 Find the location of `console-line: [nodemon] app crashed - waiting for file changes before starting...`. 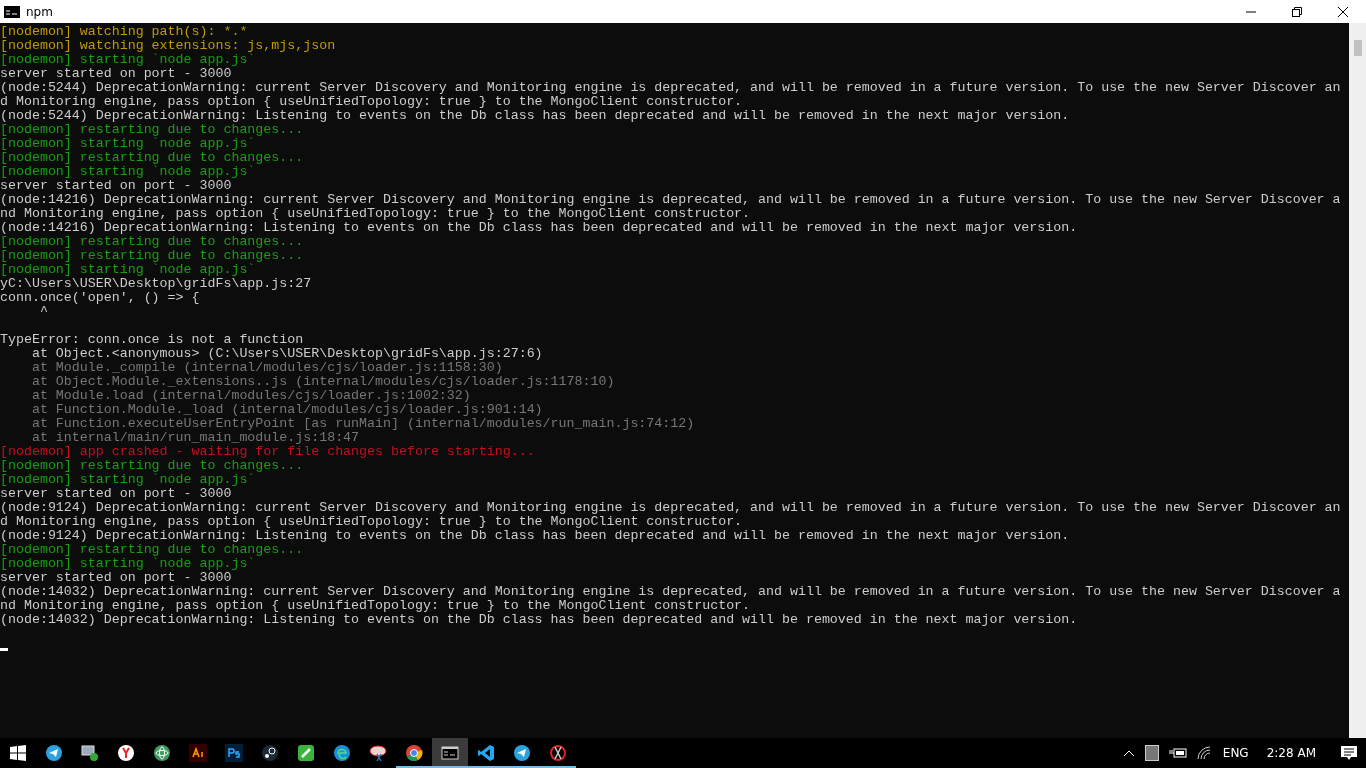

console-line: [nodemon] app crashed - waiting for file changes before starting... is located at coordinates (268, 452).